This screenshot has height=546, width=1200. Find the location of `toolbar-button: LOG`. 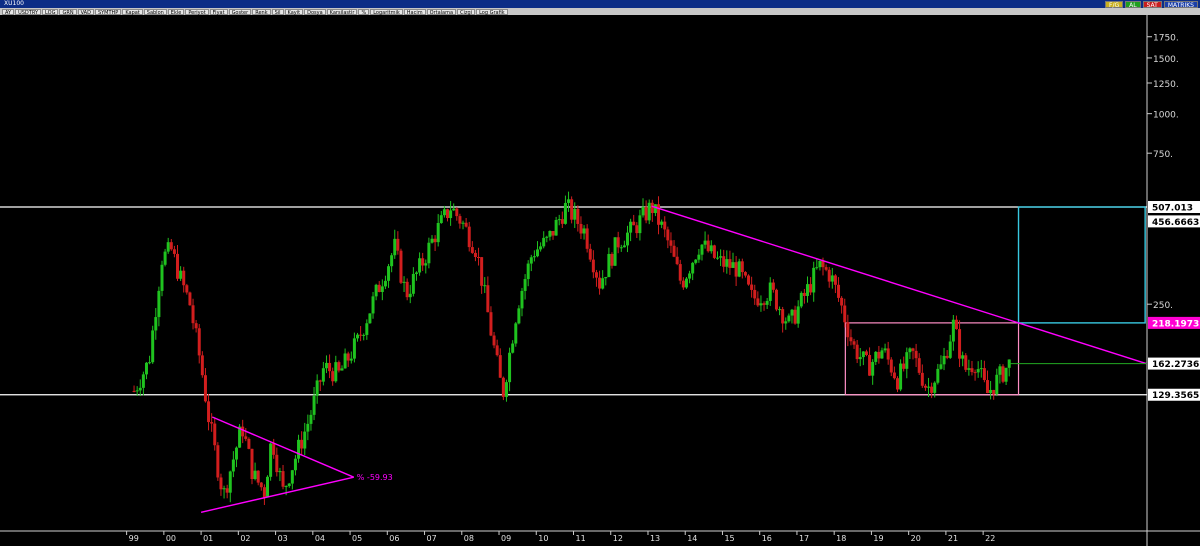

toolbar-button: LOG is located at coordinates (50, 12).